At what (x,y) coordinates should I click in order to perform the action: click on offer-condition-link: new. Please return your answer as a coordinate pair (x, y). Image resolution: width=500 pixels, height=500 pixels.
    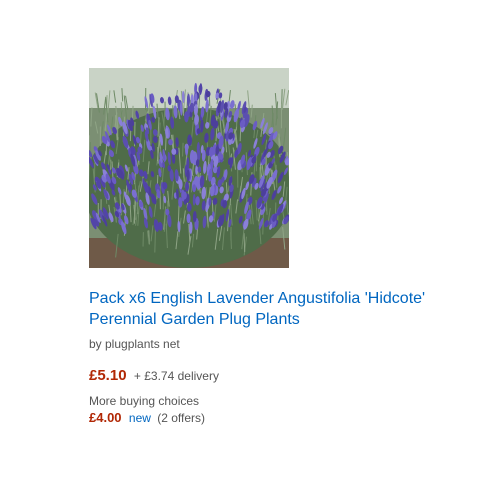
    Looking at the image, I should click on (140, 418).